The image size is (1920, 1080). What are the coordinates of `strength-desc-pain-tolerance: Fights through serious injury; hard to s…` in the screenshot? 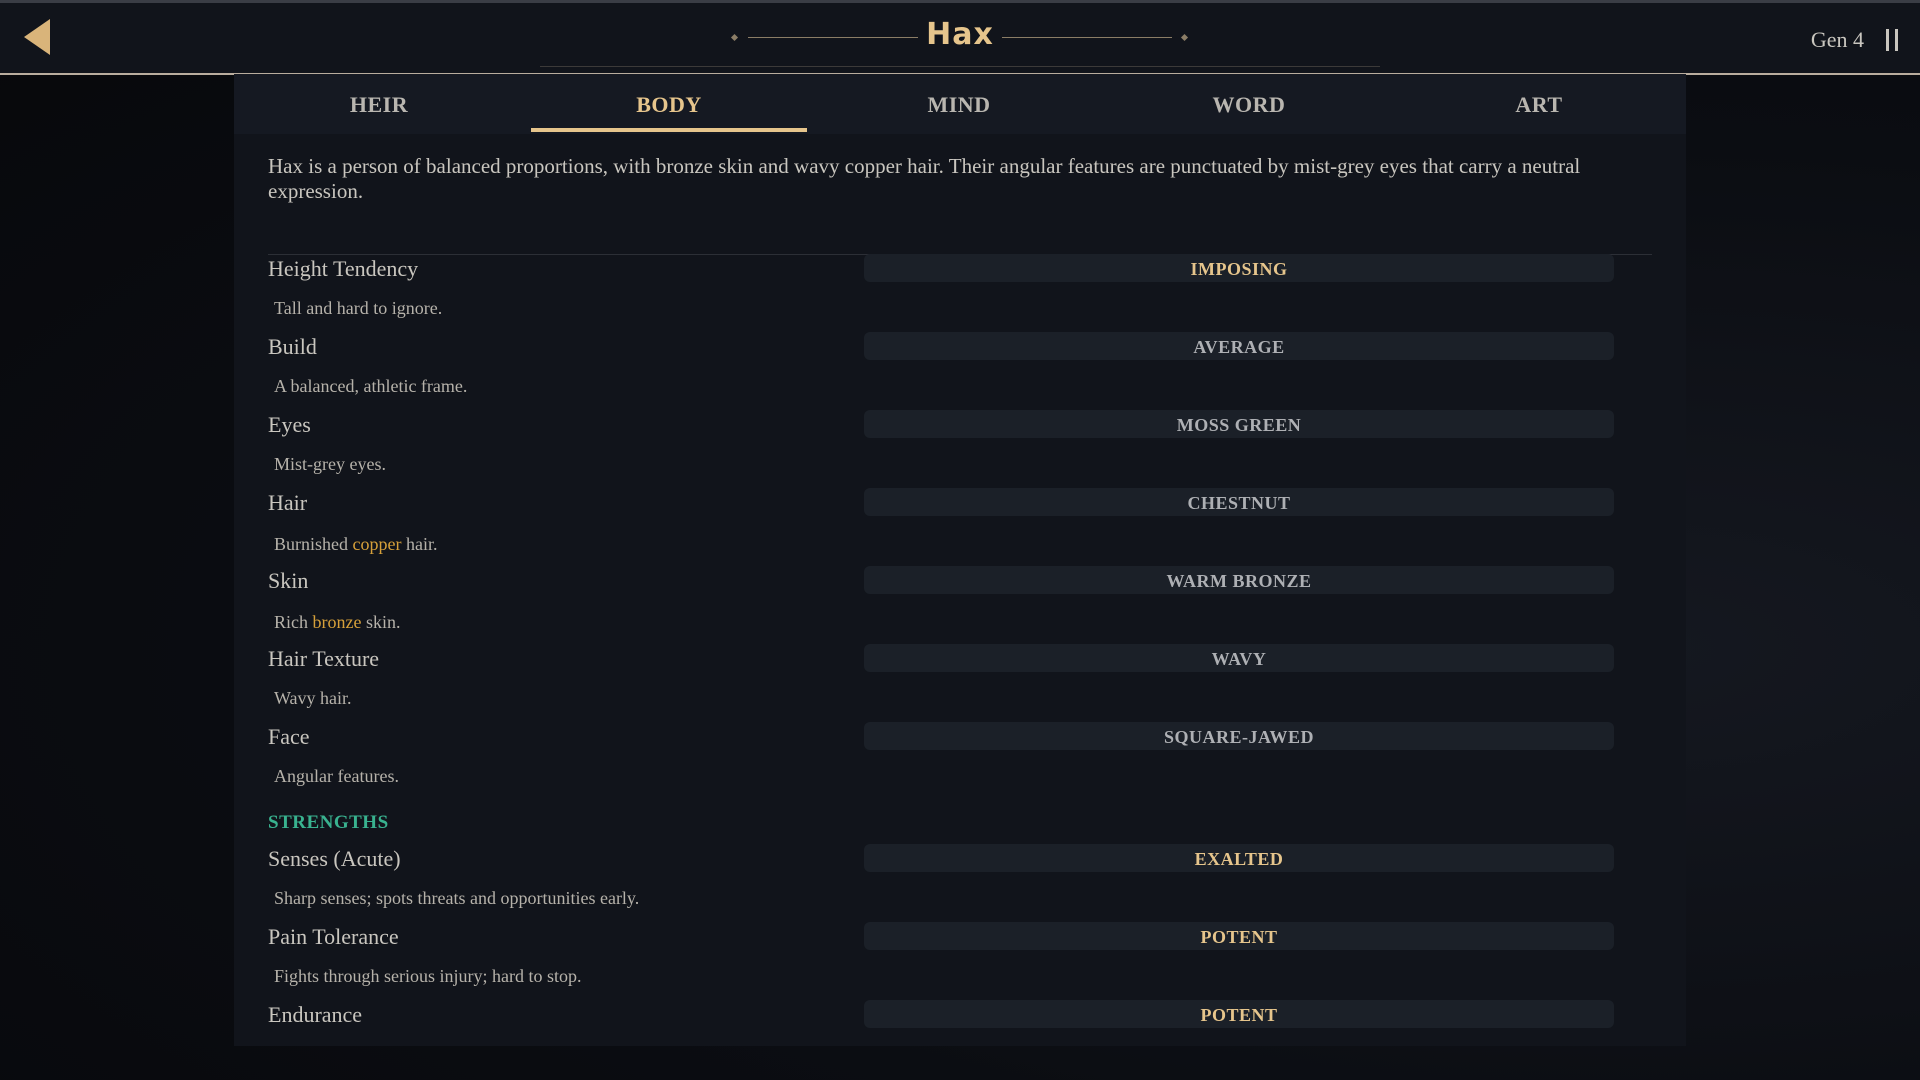 It's located at (428, 976).